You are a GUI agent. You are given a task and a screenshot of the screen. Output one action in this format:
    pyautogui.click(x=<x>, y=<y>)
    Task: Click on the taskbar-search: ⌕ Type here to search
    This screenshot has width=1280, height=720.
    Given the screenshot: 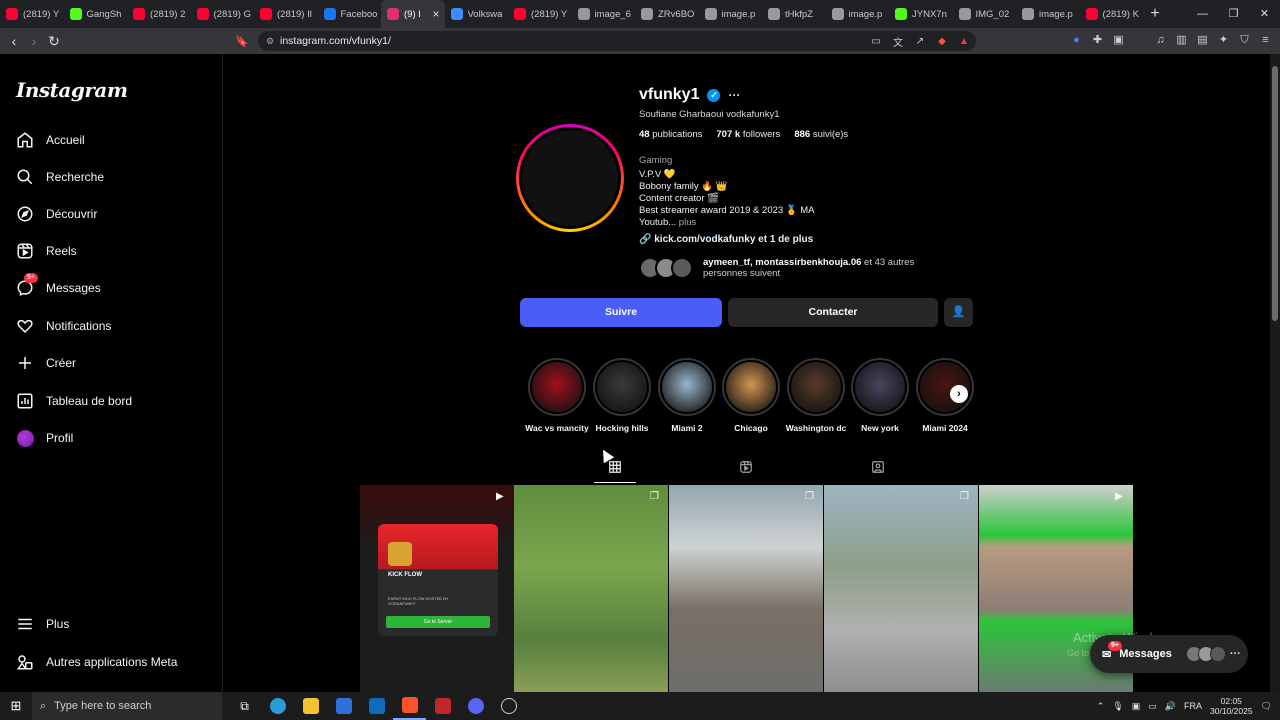 What is the action you would take?
    pyautogui.click(x=127, y=706)
    